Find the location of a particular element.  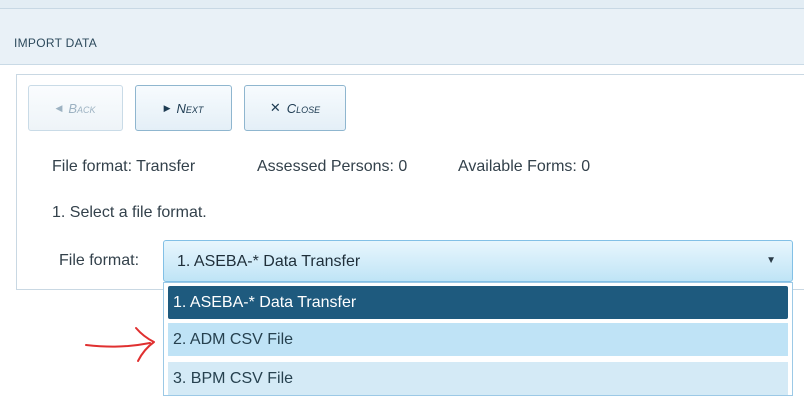

back-button: ◀ Back is located at coordinates (75, 108).